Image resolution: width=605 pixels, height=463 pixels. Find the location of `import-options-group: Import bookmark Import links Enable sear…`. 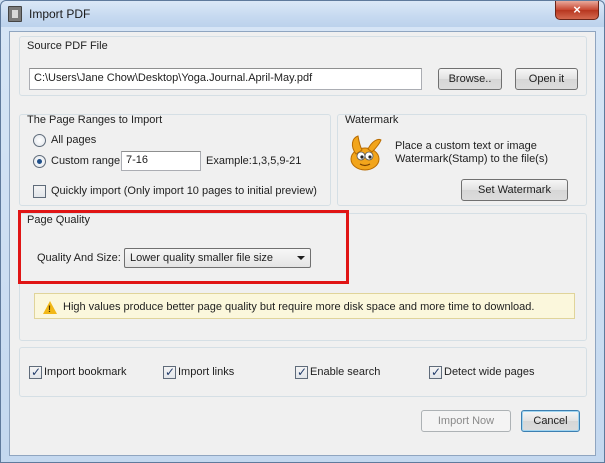

import-options-group: Import bookmark Import links Enable sear… is located at coordinates (303, 372).